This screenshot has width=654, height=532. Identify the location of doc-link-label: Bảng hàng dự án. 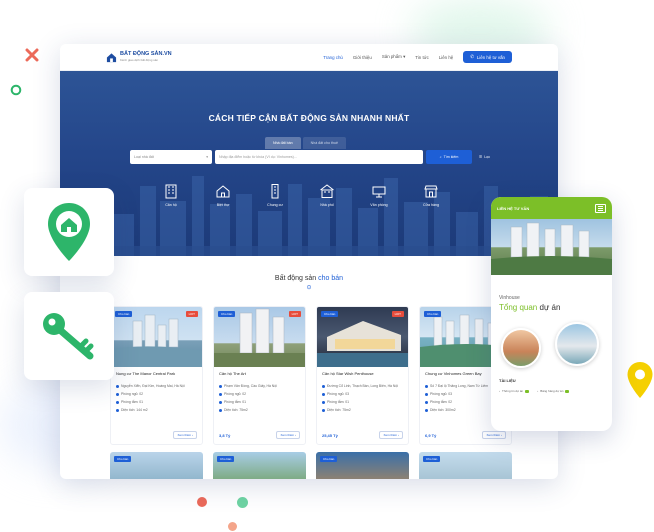
(552, 391).